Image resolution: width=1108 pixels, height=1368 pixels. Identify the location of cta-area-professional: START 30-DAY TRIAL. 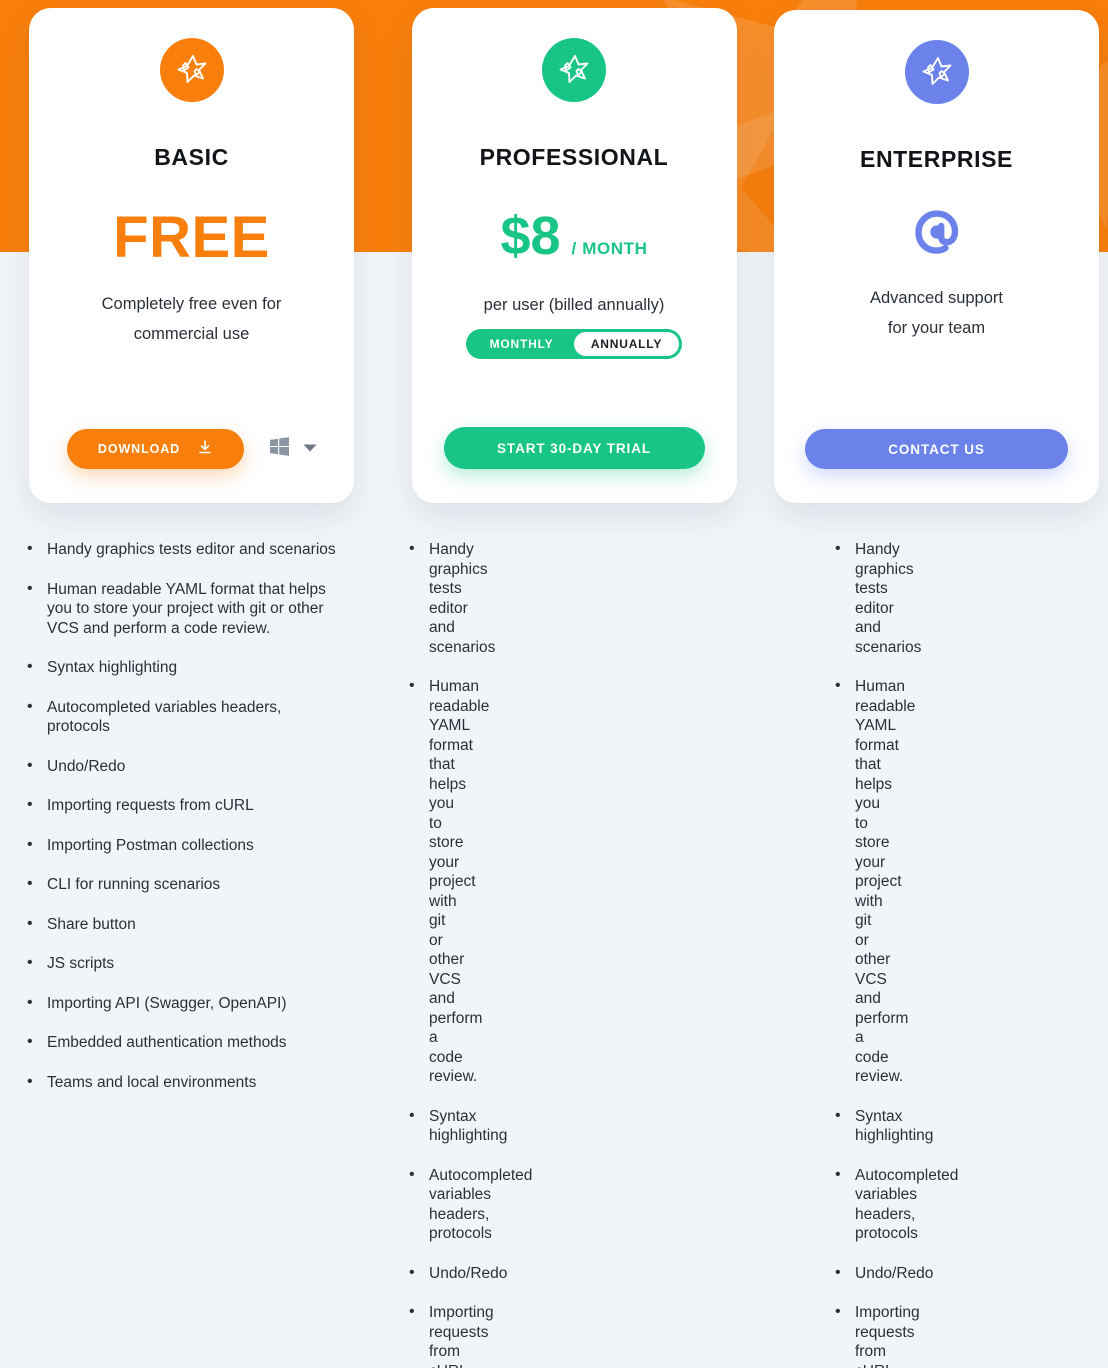
(574, 448).